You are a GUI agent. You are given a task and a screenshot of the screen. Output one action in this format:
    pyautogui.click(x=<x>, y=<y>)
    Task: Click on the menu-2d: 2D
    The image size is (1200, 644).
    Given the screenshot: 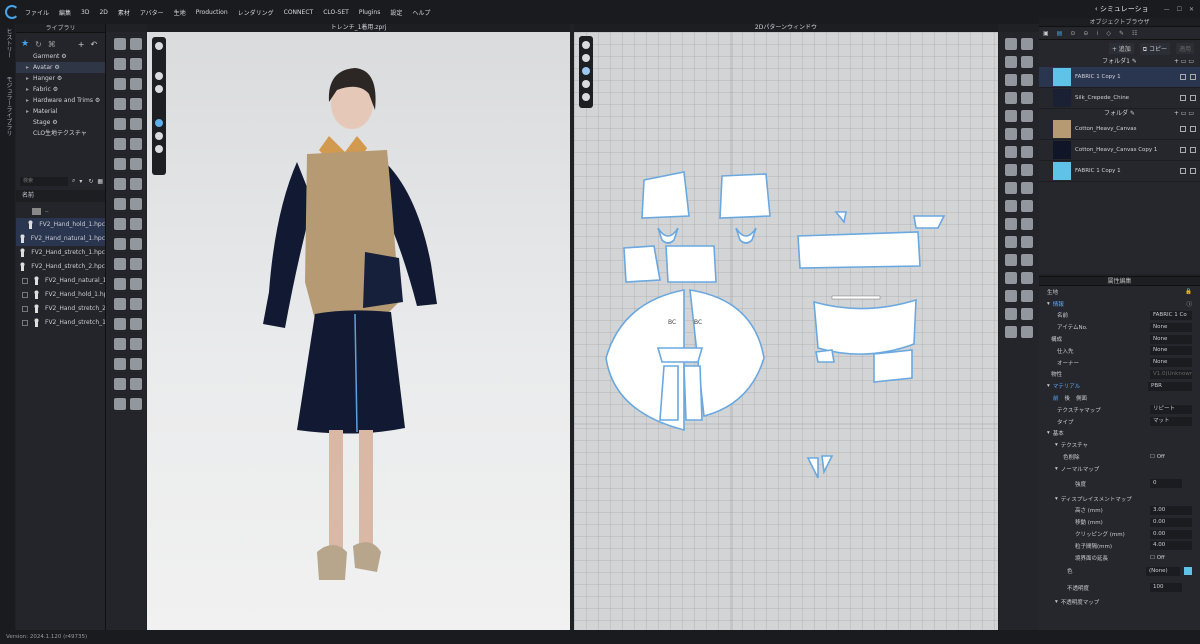 What is the action you would take?
    pyautogui.click(x=103, y=12)
    